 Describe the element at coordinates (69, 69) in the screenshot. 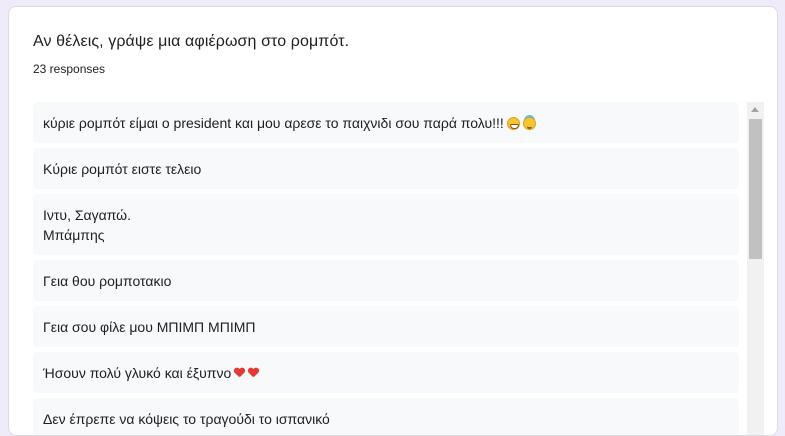

I see `response-count: 23 responses` at that location.